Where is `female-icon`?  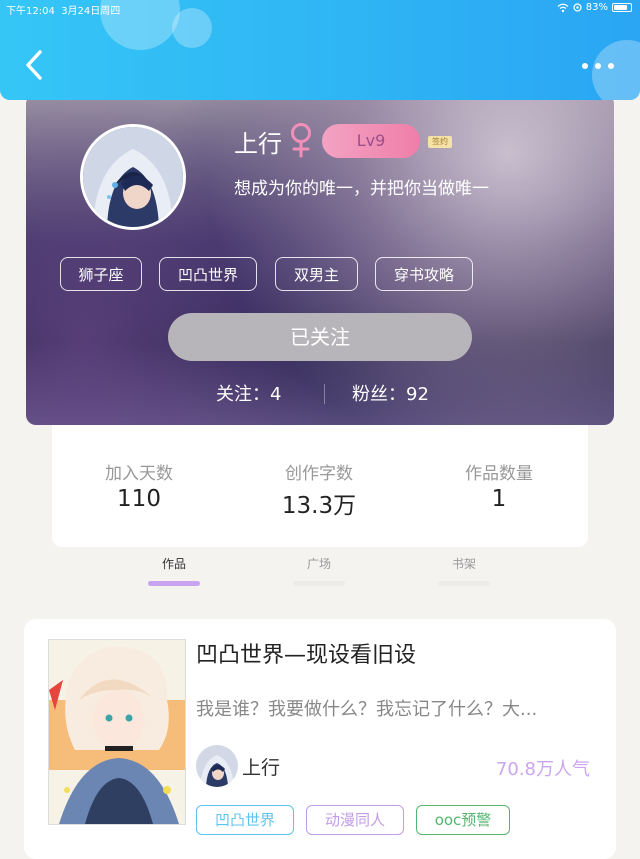
female-icon is located at coordinates (301, 140).